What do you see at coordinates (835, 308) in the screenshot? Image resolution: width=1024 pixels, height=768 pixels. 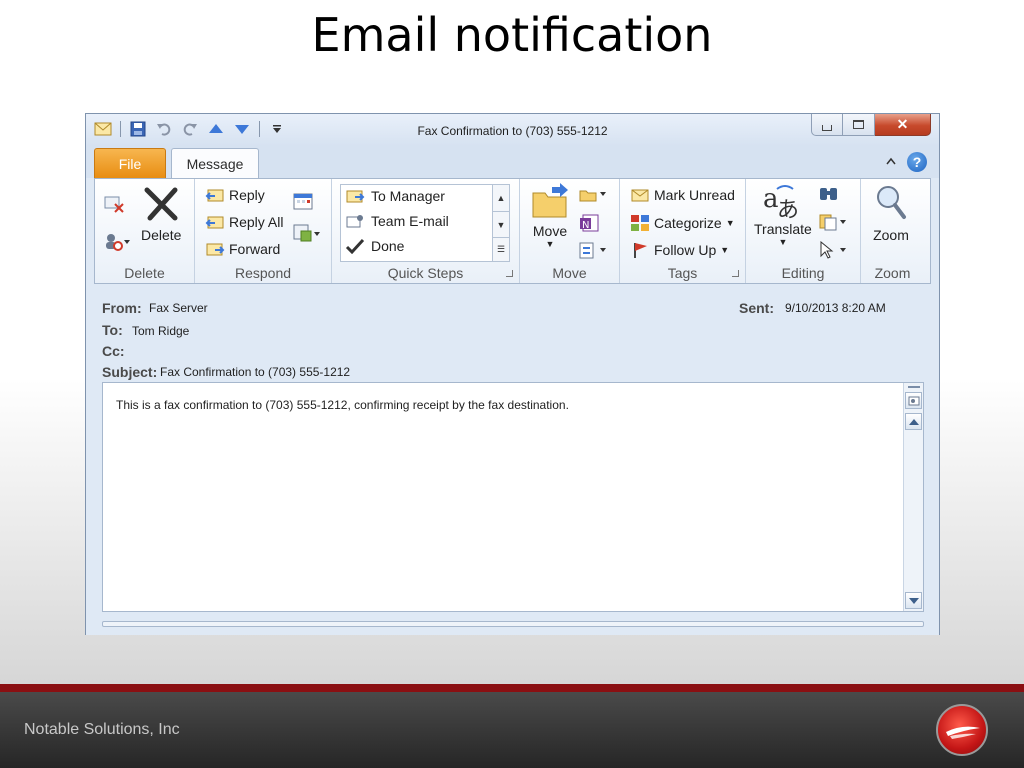 I see `sent-value: 9/10/2013 8:20 AM` at bounding box center [835, 308].